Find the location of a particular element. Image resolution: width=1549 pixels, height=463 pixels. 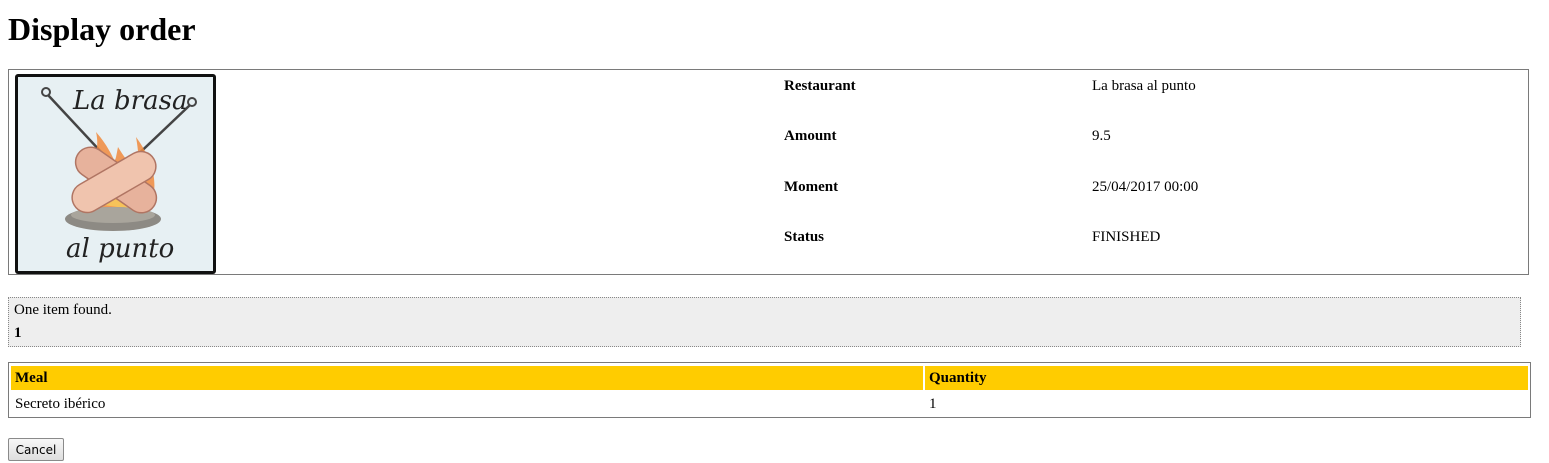

restaurant-logo-image: La brasa al punto is located at coordinates (115, 174).